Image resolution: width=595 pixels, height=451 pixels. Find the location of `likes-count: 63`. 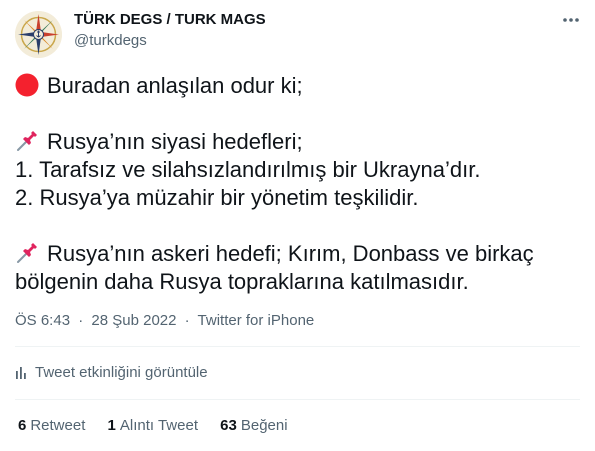

likes-count: 63 is located at coordinates (228, 425).